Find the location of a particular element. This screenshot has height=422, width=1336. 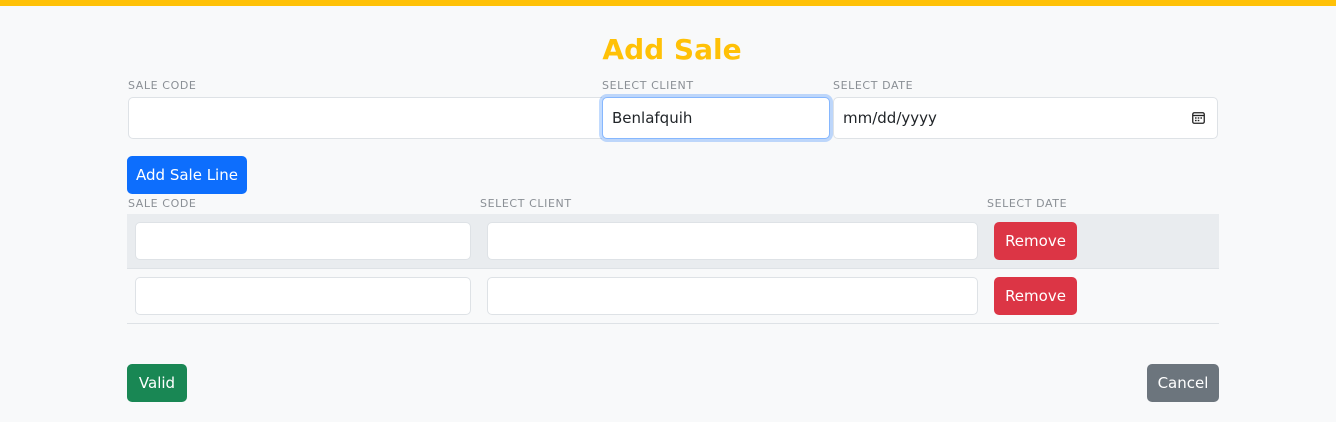

select-date-input: mm/dd/yyyy is located at coordinates (1025, 118).